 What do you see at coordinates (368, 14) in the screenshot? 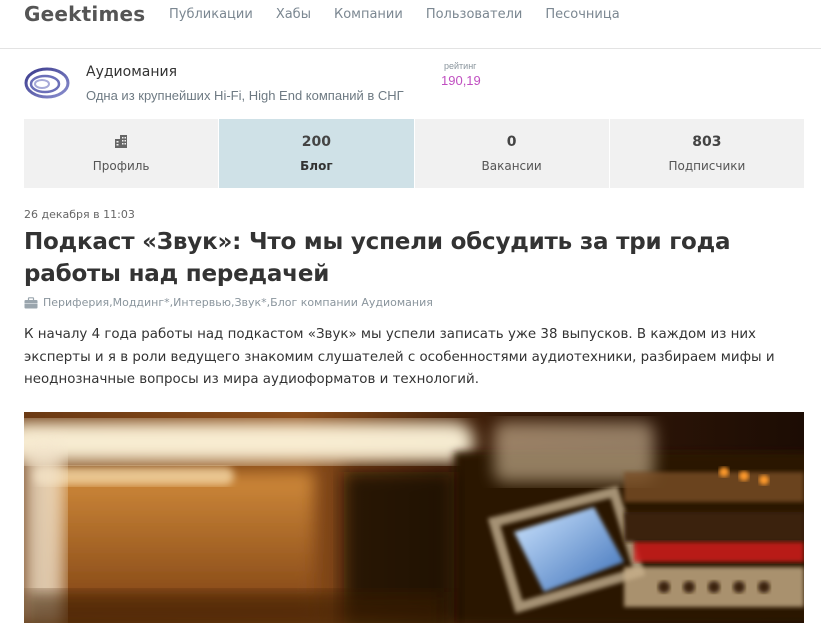
I see `nav-item-companies: Компании` at bounding box center [368, 14].